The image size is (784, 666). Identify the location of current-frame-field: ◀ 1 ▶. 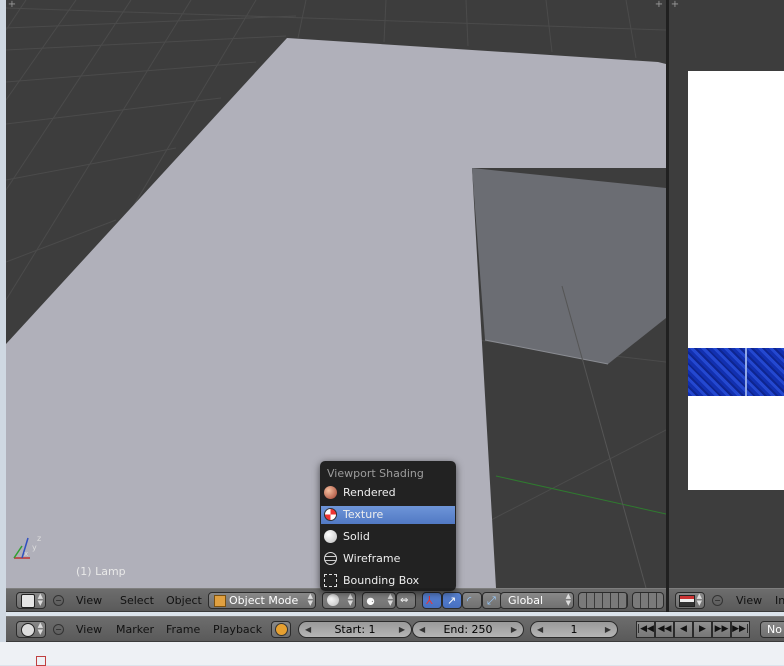
(574, 629).